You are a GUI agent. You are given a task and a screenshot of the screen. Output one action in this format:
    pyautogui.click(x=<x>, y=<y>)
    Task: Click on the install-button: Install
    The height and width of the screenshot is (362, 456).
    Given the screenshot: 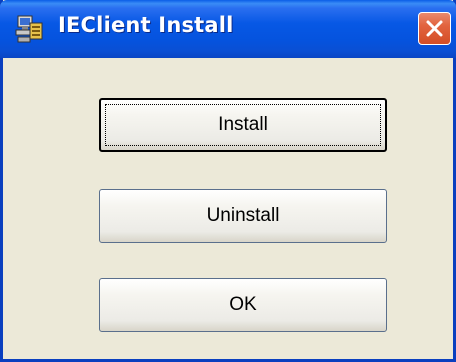 What is the action you would take?
    pyautogui.click(x=243, y=125)
    